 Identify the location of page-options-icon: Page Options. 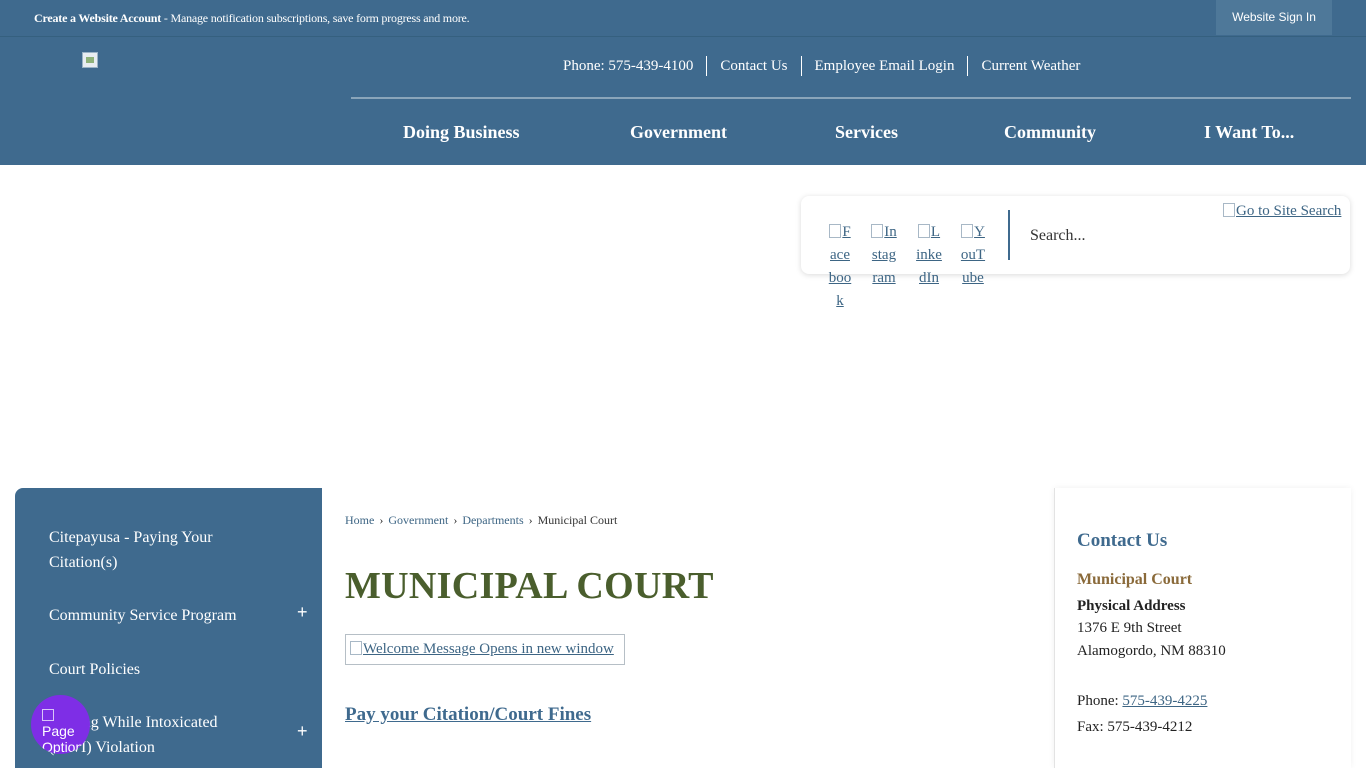
(66, 730).